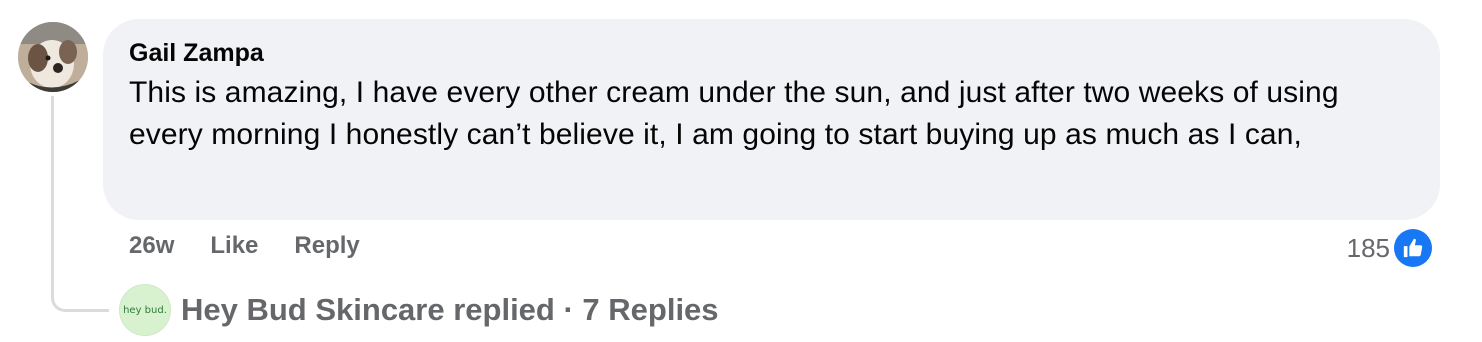  I want to click on comment-actions: 26w Like Reply, so click(244, 246).